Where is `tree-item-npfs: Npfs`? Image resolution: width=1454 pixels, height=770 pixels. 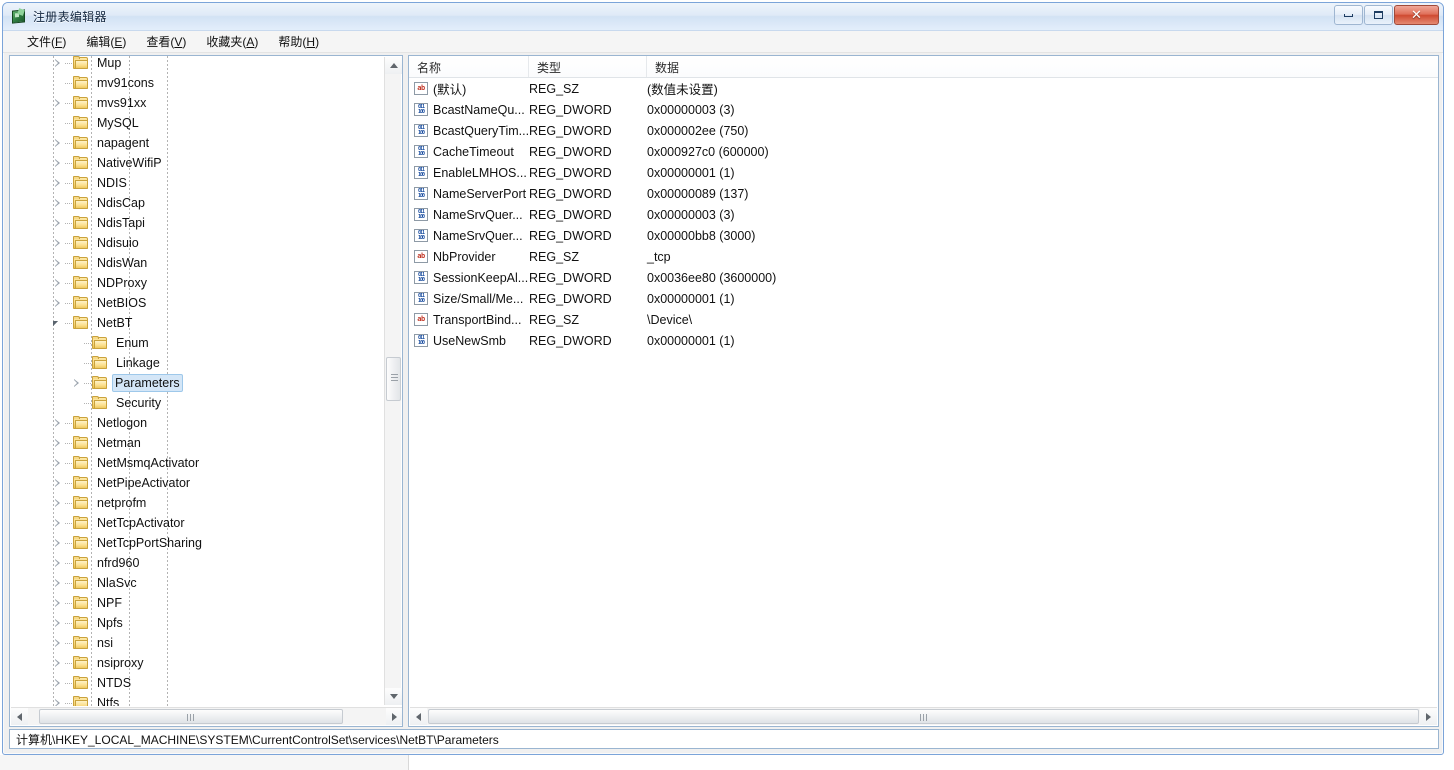
tree-item-npfs: Npfs is located at coordinates (197, 623).